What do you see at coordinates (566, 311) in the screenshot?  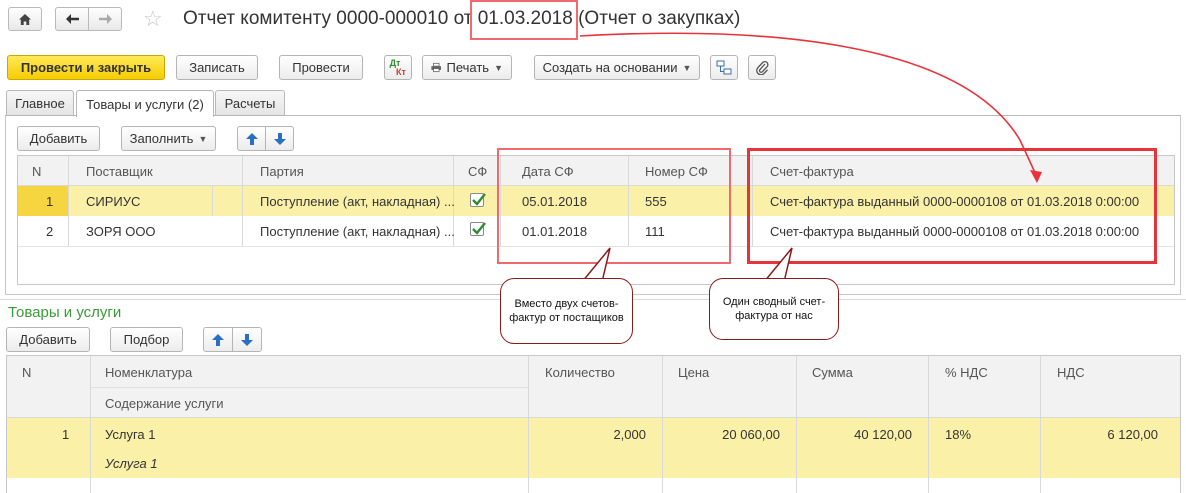 I see `annotation-bubble-left: Вместо двух счетов-фактур от постащиков` at bounding box center [566, 311].